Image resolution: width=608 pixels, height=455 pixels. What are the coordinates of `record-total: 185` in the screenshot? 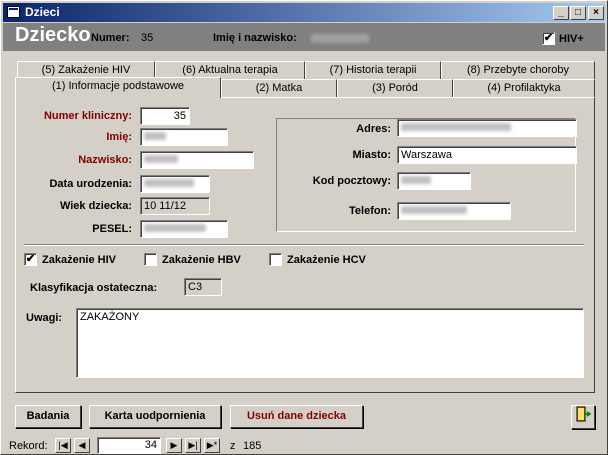 It's located at (252, 446).